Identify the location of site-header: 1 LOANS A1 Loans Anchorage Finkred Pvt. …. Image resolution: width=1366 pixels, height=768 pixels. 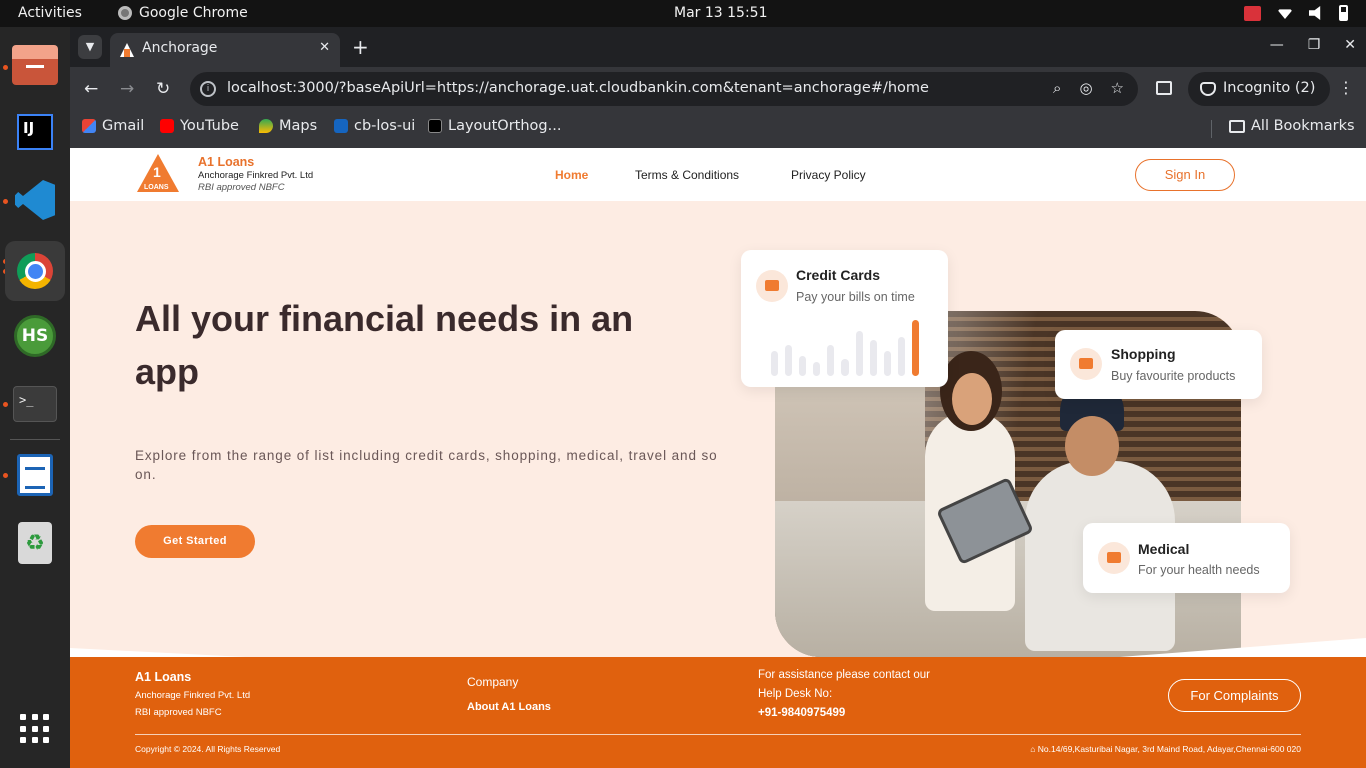
(718, 174).